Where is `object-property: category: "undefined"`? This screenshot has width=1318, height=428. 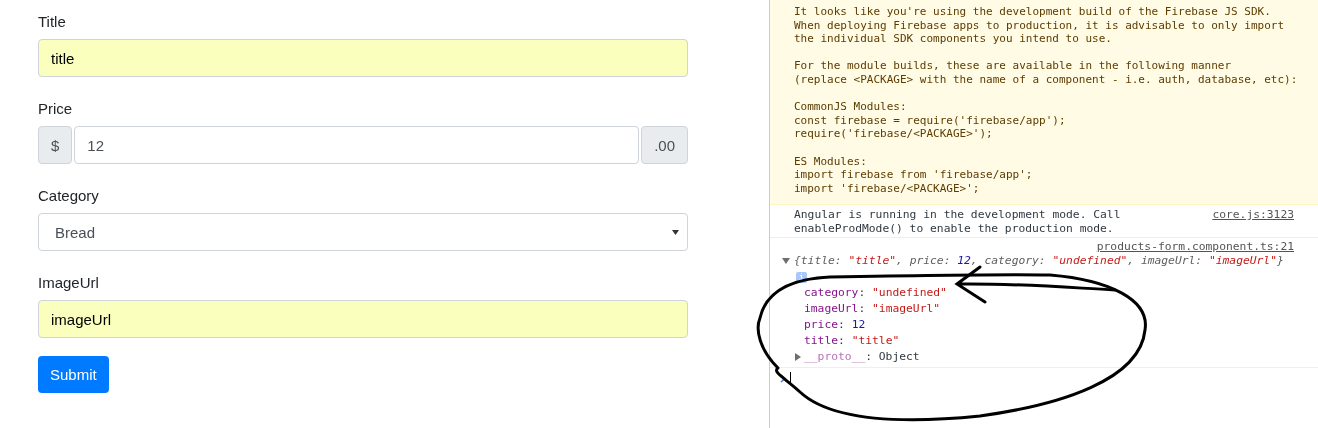
object-property: category: "undefined" is located at coordinates (875, 293).